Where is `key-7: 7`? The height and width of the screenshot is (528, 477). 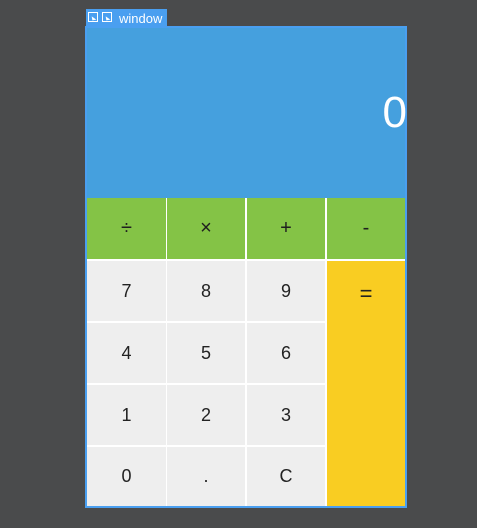
key-7: 7 is located at coordinates (126, 291).